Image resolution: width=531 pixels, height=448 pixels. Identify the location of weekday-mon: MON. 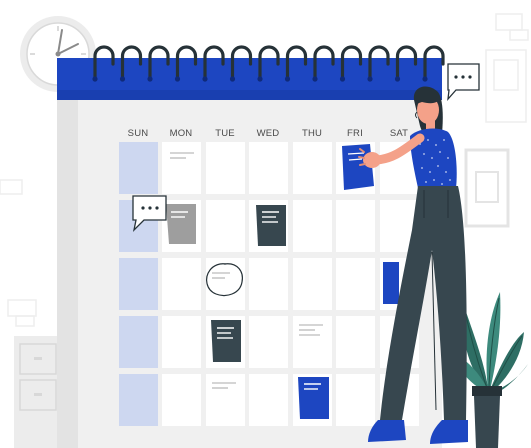
(181, 133).